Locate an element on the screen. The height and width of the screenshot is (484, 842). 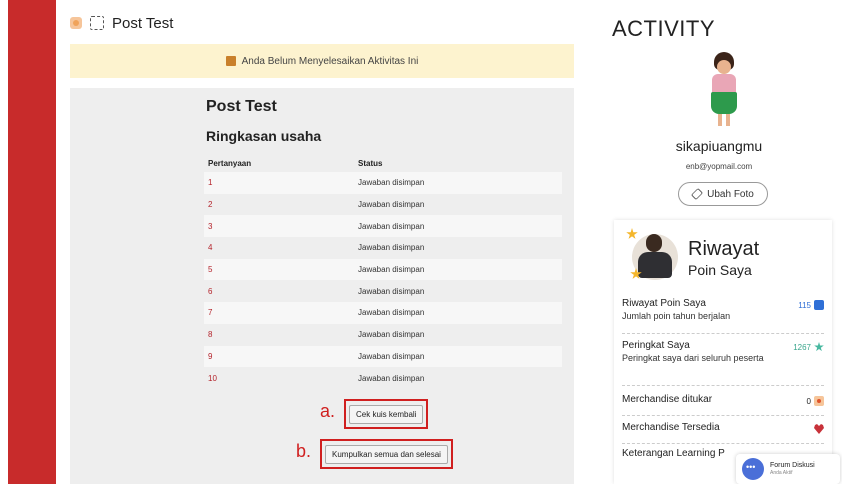
highlight-box-a: Cek kuis kembali is located at coordinates (386, 414).